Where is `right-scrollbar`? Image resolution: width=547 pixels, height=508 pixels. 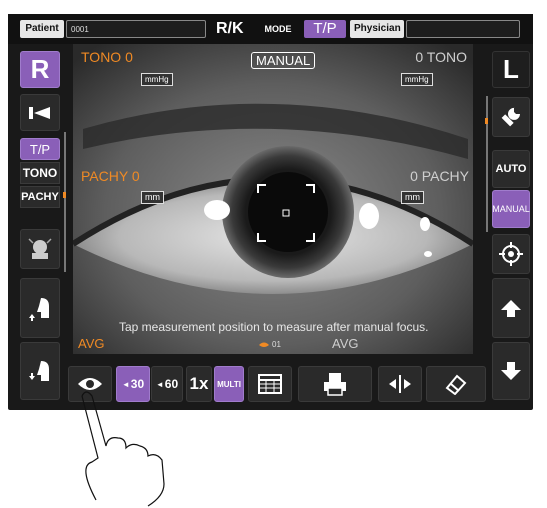 right-scrollbar is located at coordinates (487, 164).